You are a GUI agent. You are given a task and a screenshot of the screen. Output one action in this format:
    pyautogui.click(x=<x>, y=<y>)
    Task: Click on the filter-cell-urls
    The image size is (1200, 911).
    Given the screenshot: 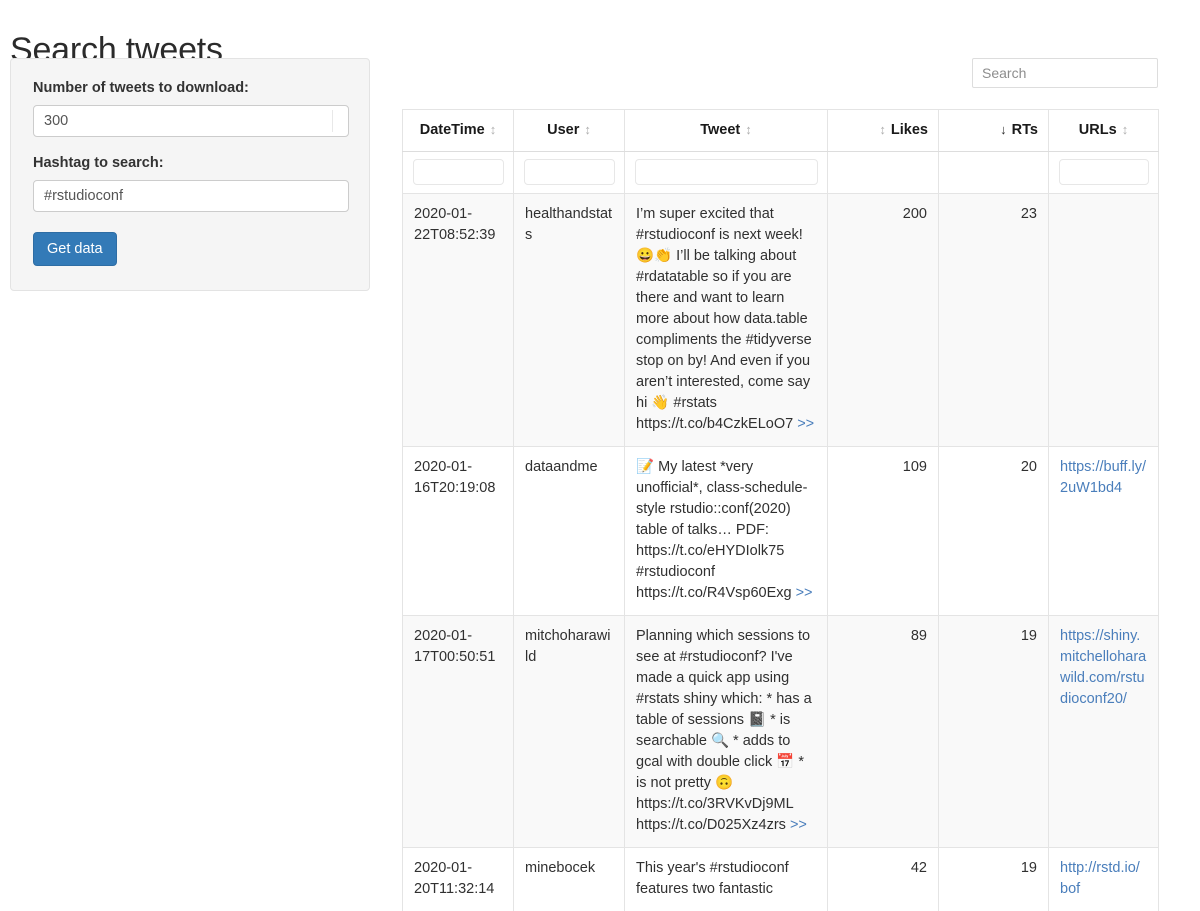 What is the action you would take?
    pyautogui.click(x=1103, y=172)
    